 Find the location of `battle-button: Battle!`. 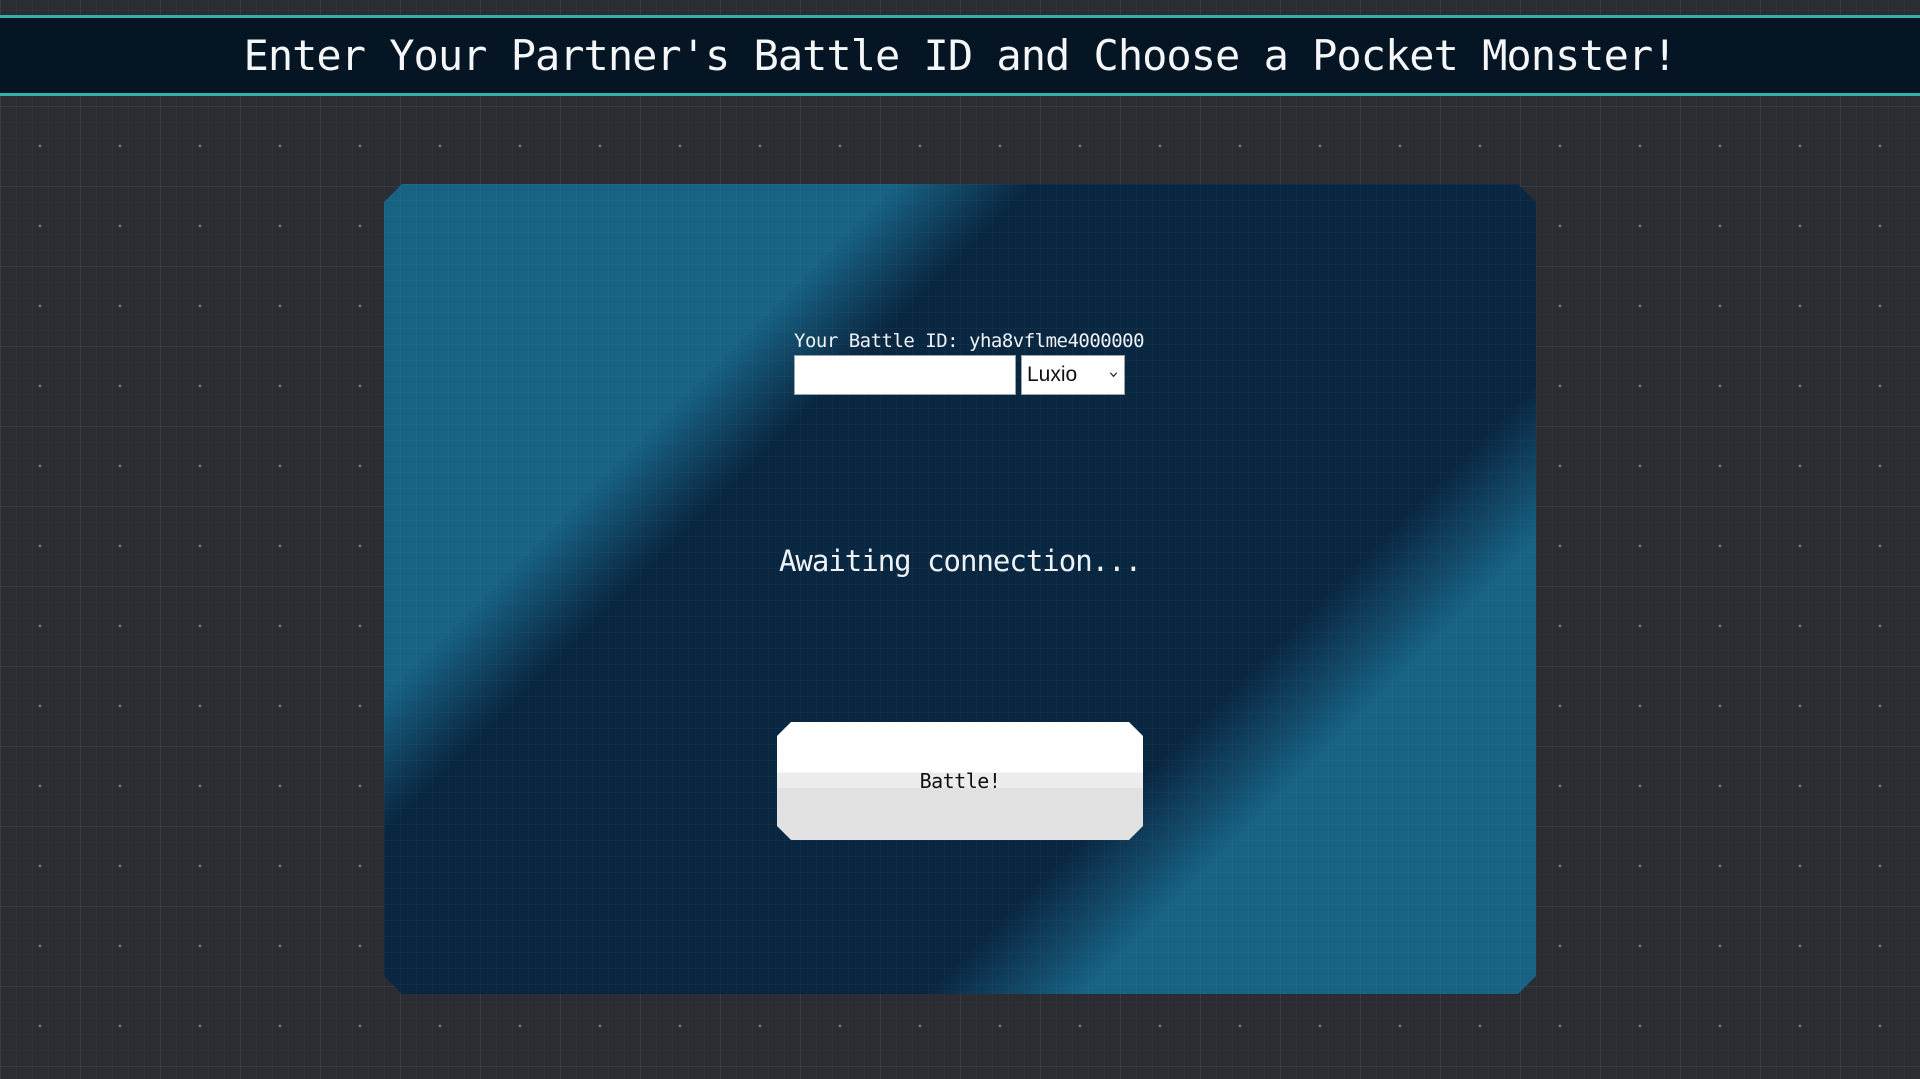

battle-button: Battle! is located at coordinates (960, 781).